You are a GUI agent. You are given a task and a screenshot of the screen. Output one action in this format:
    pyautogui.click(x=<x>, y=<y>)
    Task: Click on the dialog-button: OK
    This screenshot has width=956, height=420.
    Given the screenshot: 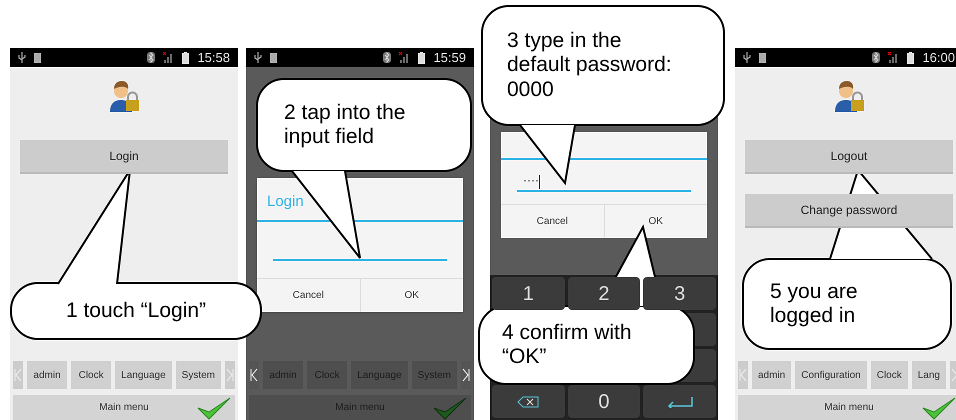 What is the action you would take?
    pyautogui.click(x=411, y=295)
    